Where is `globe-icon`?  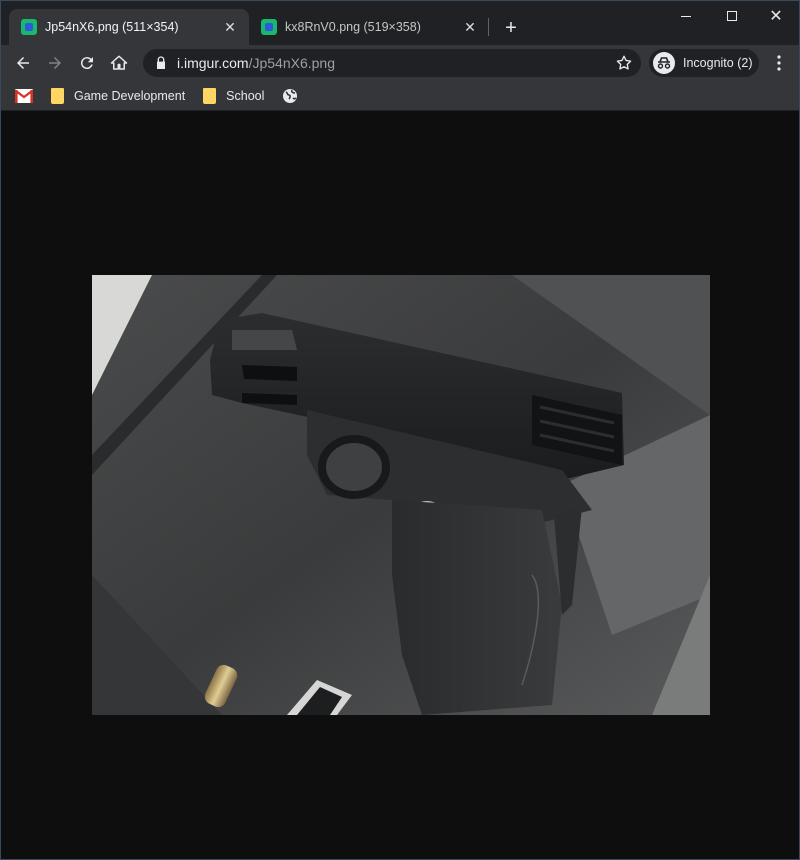 globe-icon is located at coordinates (290, 95).